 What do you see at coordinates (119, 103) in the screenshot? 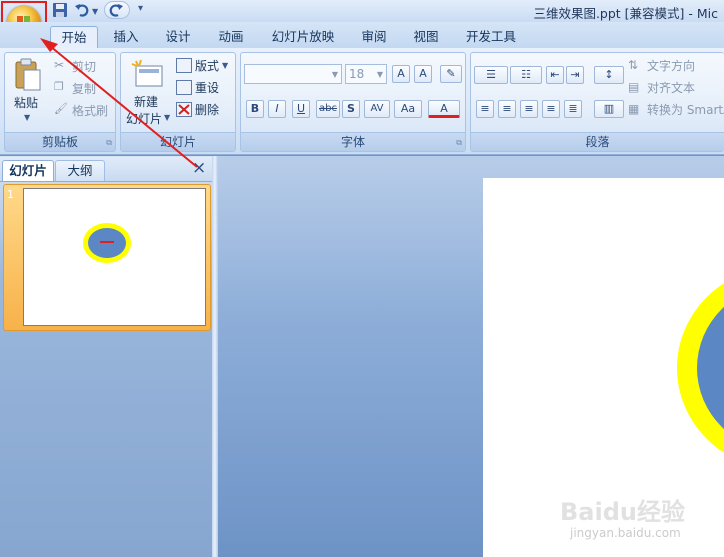
I see `annotation-arrow` at bounding box center [119, 103].